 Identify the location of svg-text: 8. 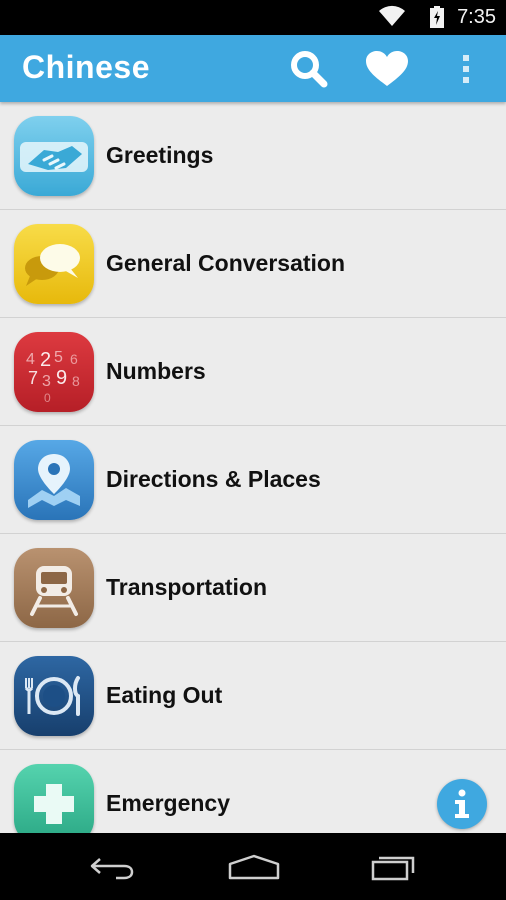
(76, 381).